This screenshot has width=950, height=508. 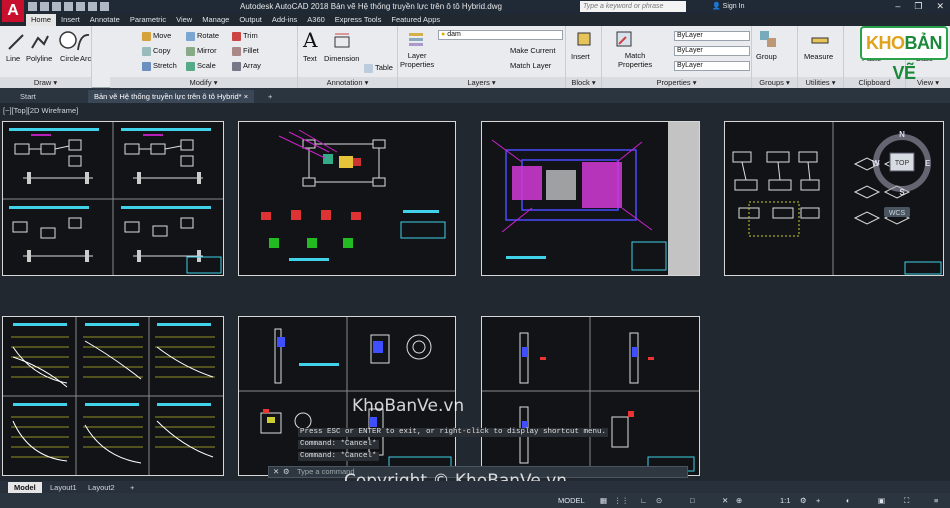 I want to click on group-button: Group, so click(x=766, y=56).